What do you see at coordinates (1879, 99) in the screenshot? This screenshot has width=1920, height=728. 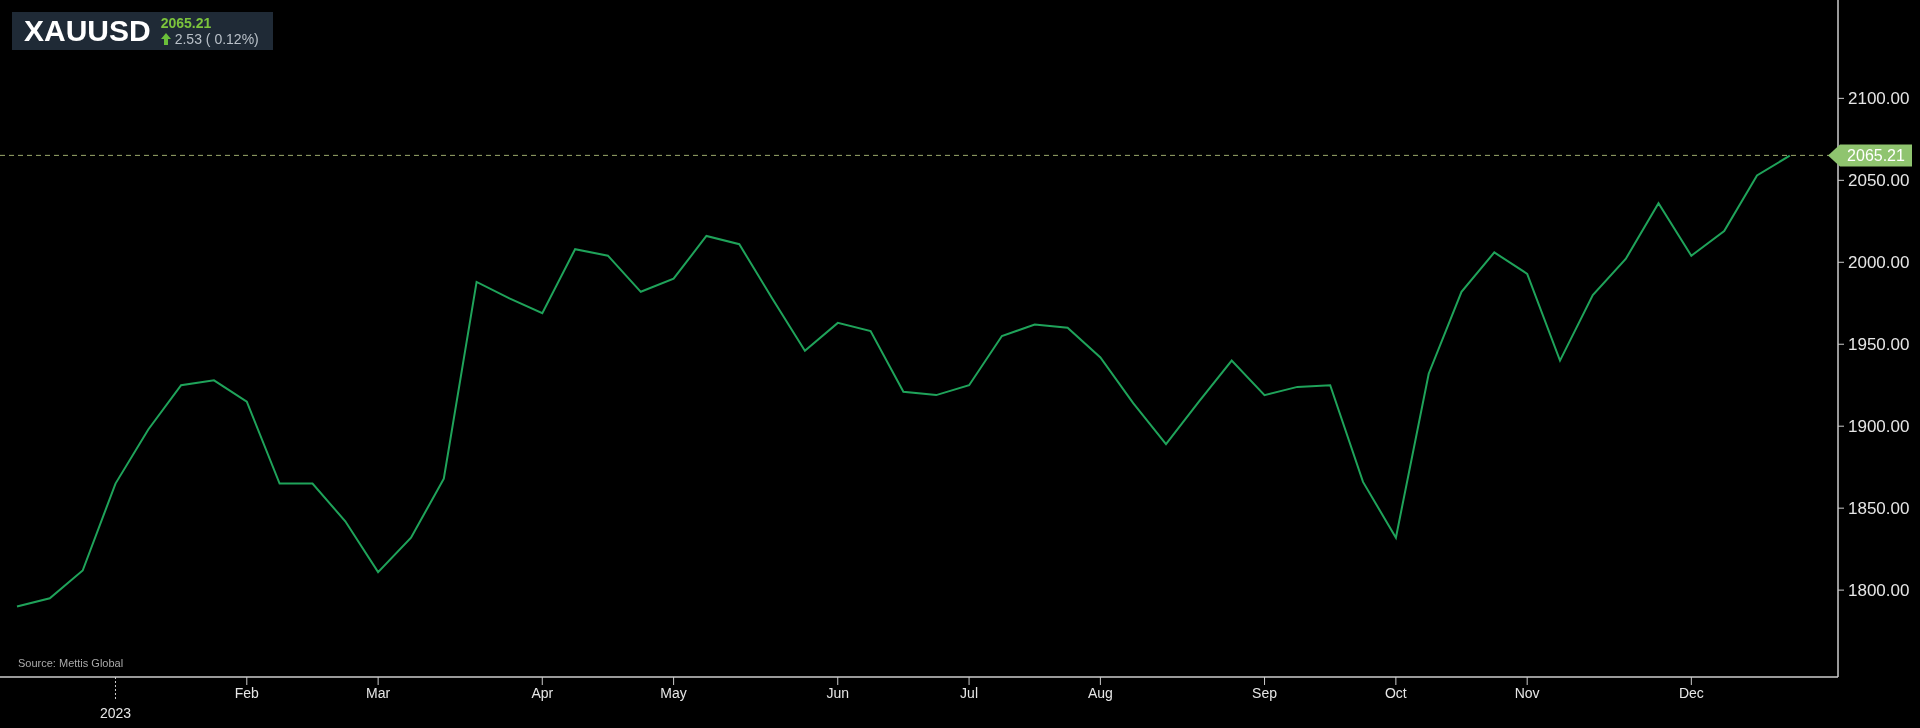 I see `y-axis-label: 2100.00` at bounding box center [1879, 99].